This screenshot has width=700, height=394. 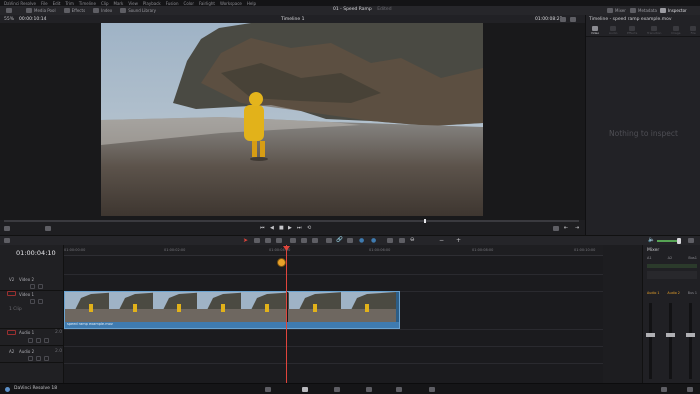 What do you see at coordinates (105, 3) in the screenshot?
I see `menu-clip: Clip` at bounding box center [105, 3].